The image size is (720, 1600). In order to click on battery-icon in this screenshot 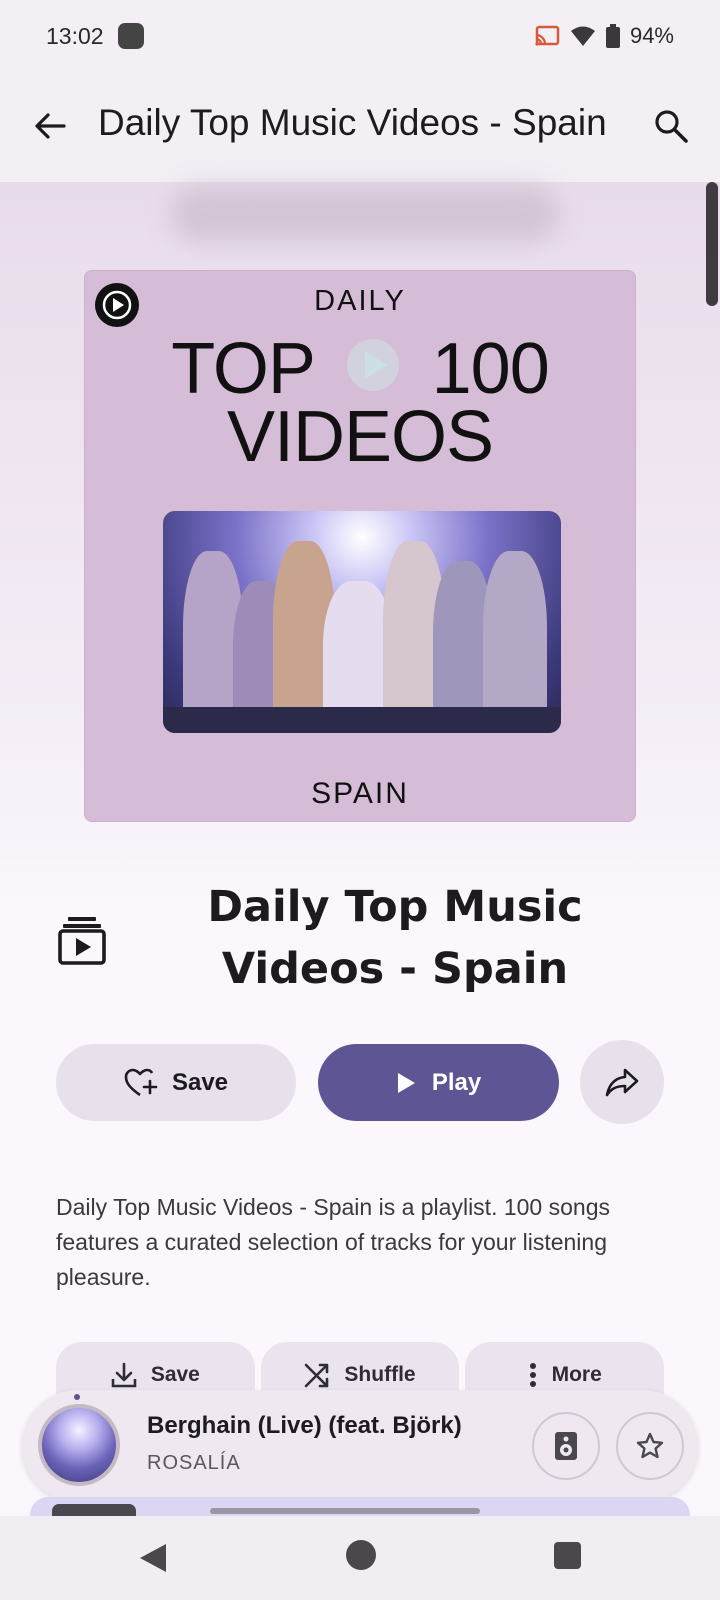, I will do `click(612, 36)`.